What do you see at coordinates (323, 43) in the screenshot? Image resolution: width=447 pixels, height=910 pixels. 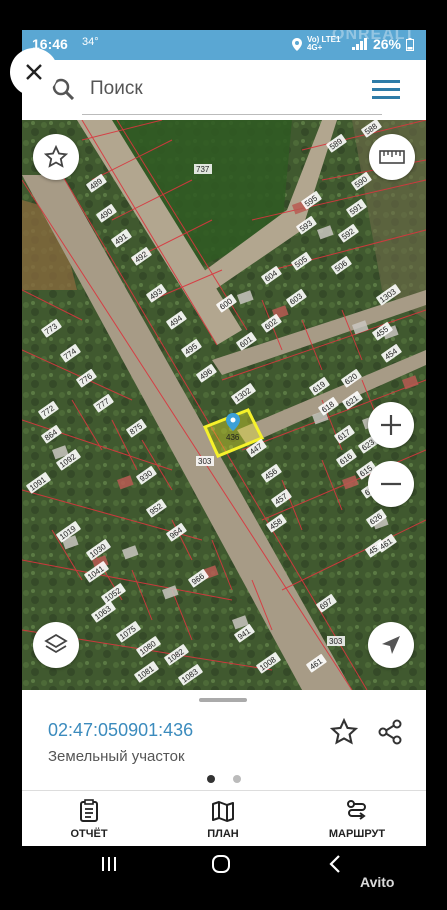 I see `network-label: Vo) LTE1 4G+` at bounding box center [323, 43].